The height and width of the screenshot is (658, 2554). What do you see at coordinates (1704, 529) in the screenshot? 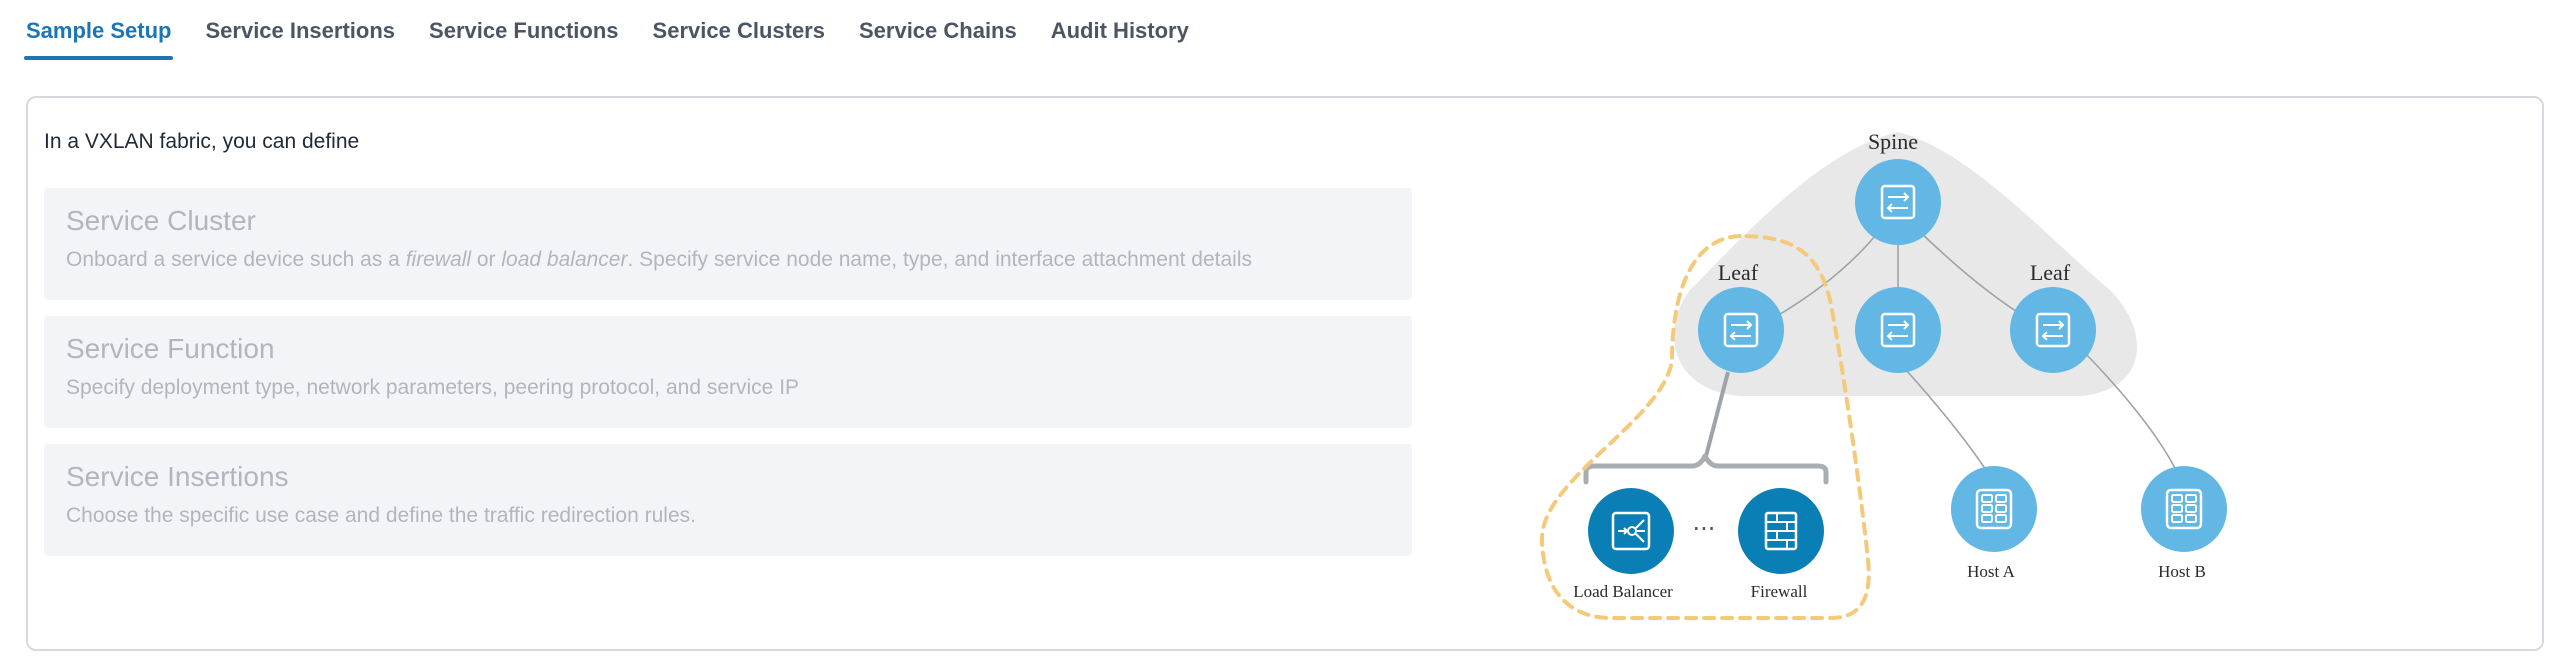
I see `ellipsis: ···` at bounding box center [1704, 529].